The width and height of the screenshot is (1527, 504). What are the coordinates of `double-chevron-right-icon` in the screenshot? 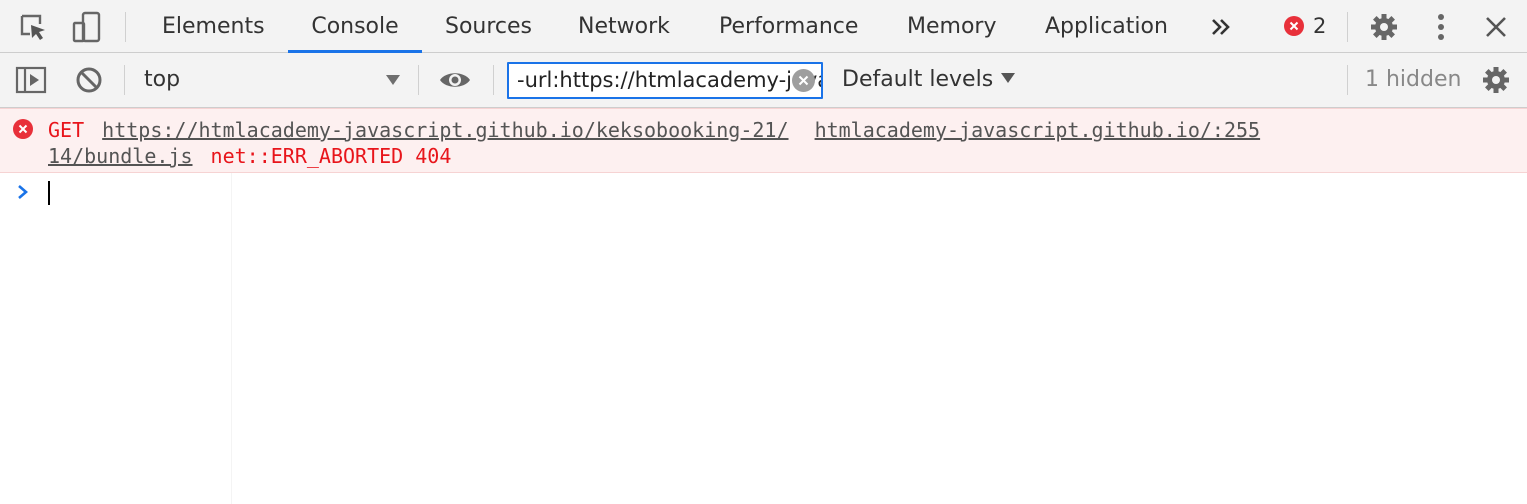 It's located at (1221, 27).